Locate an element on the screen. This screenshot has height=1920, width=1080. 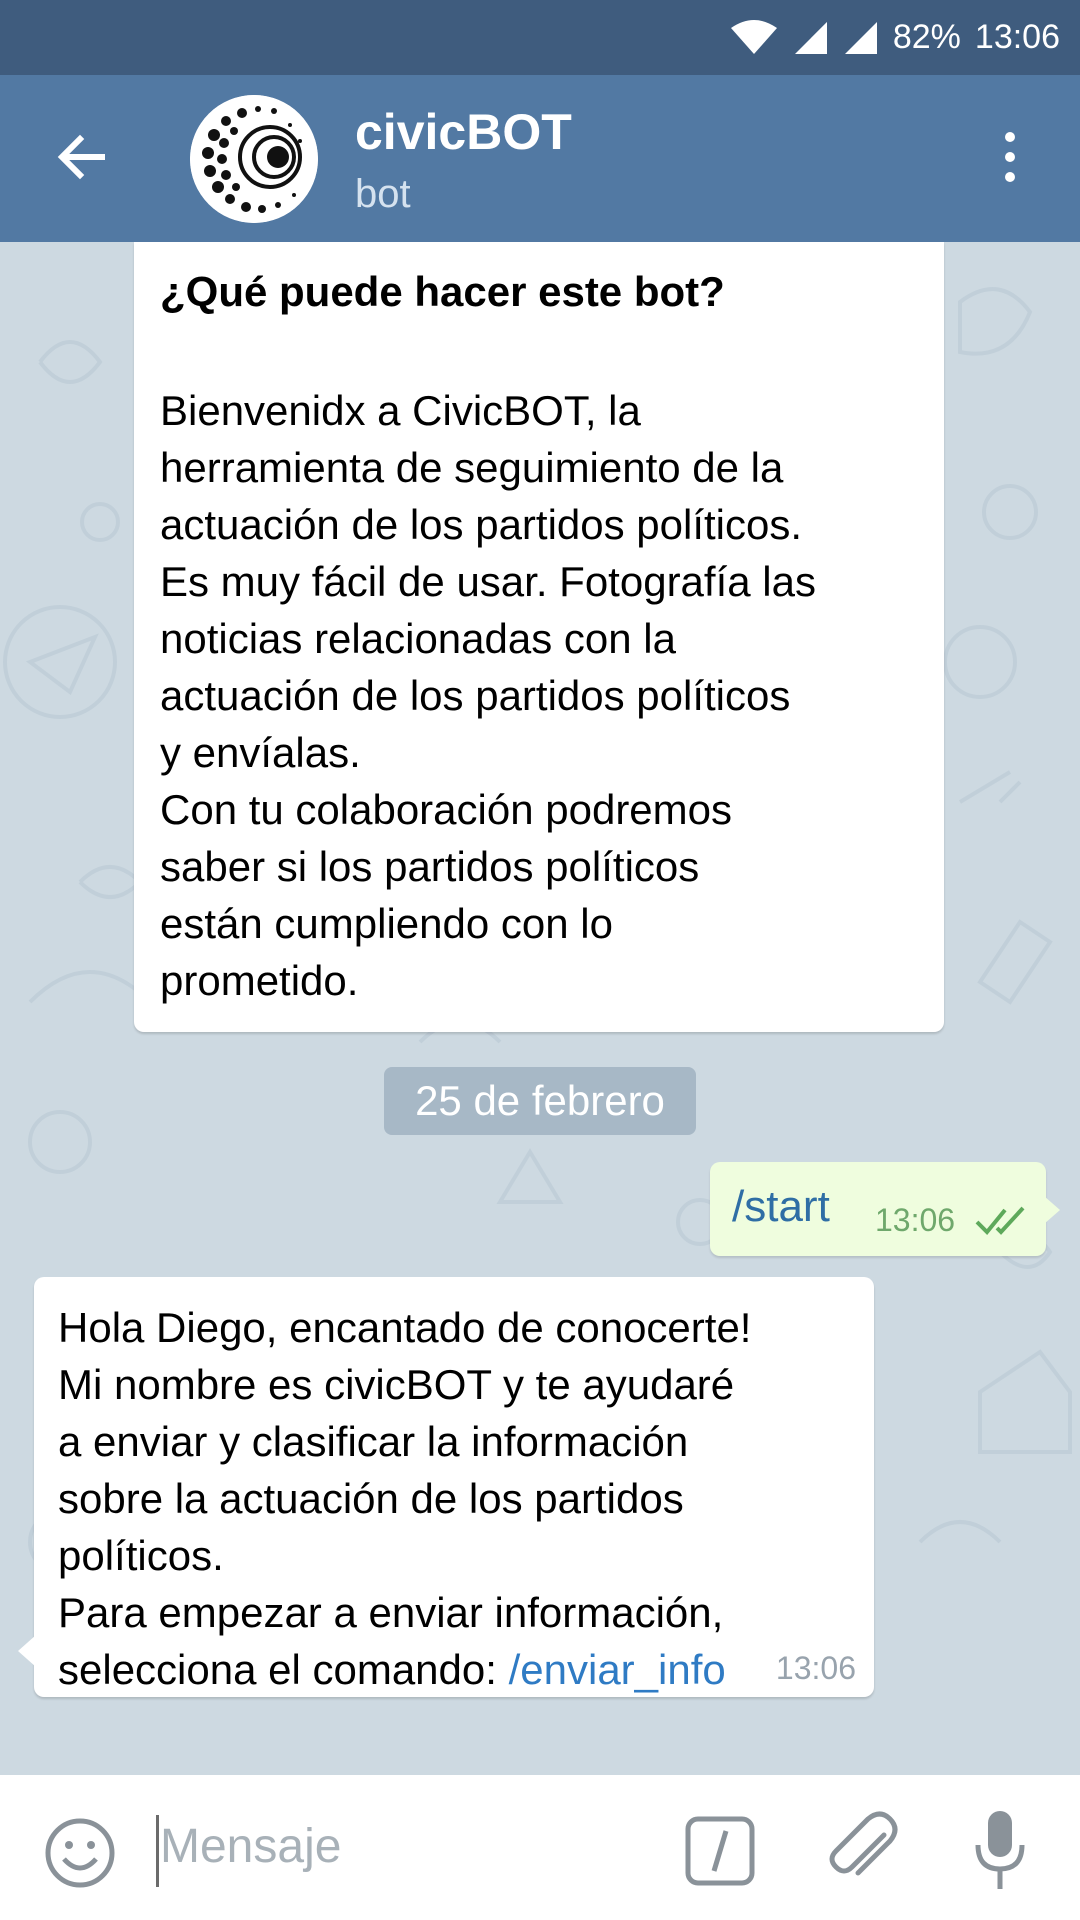
chat-header: civicBOT bot is located at coordinates (540, 158).